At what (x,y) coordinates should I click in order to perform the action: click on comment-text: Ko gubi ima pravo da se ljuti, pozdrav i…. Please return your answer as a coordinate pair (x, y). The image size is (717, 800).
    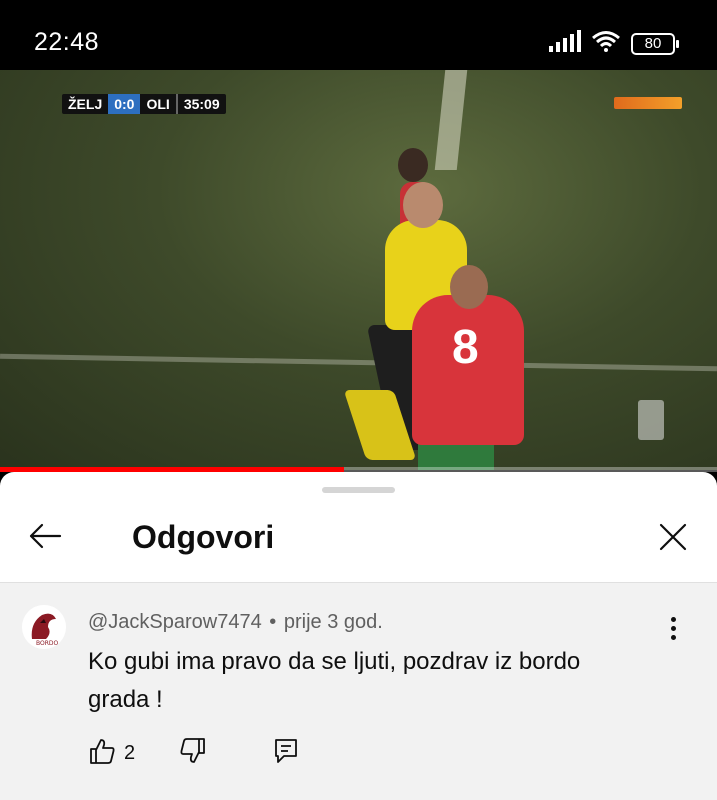
    Looking at the image, I should click on (334, 680).